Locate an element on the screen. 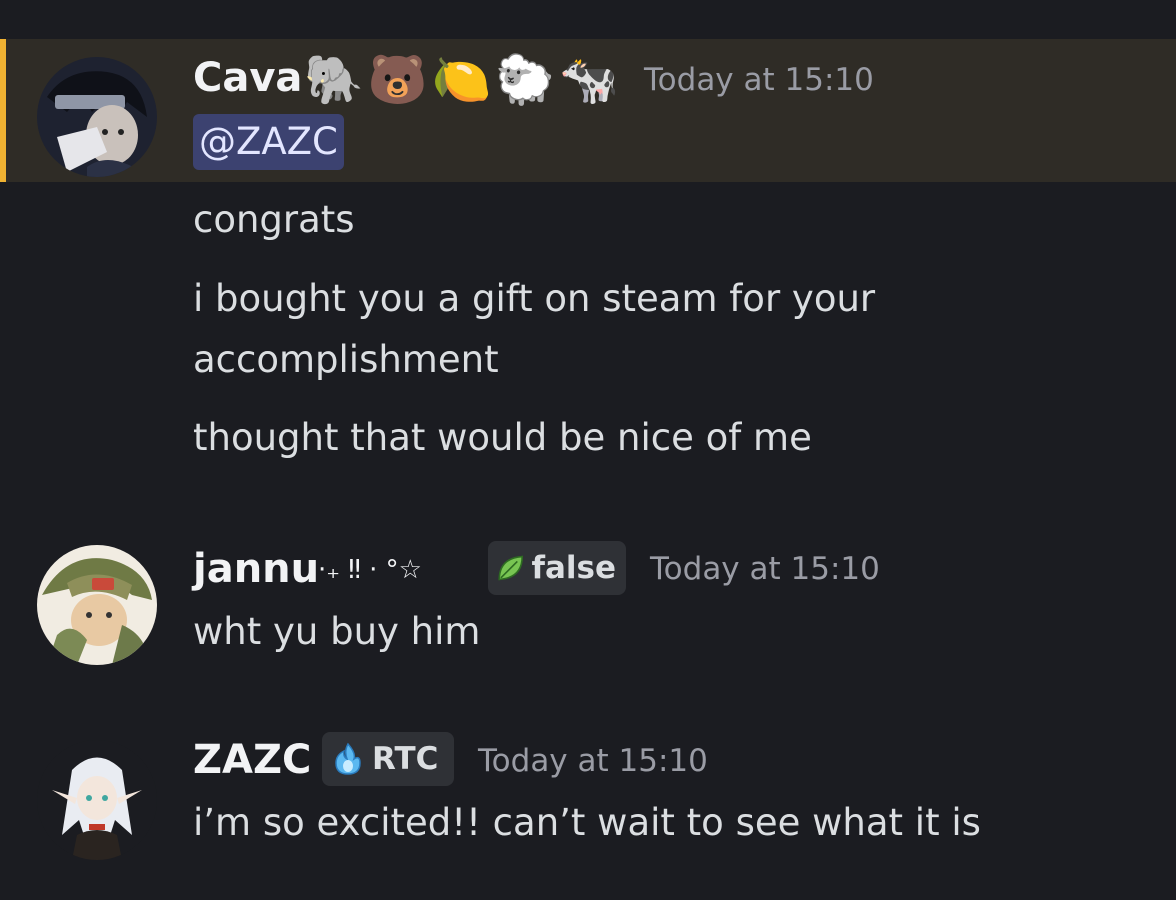 The width and height of the screenshot is (1176, 900). username-emojis: 🐘 🐻 🍋 🐑 🐄 is located at coordinates (461, 80).